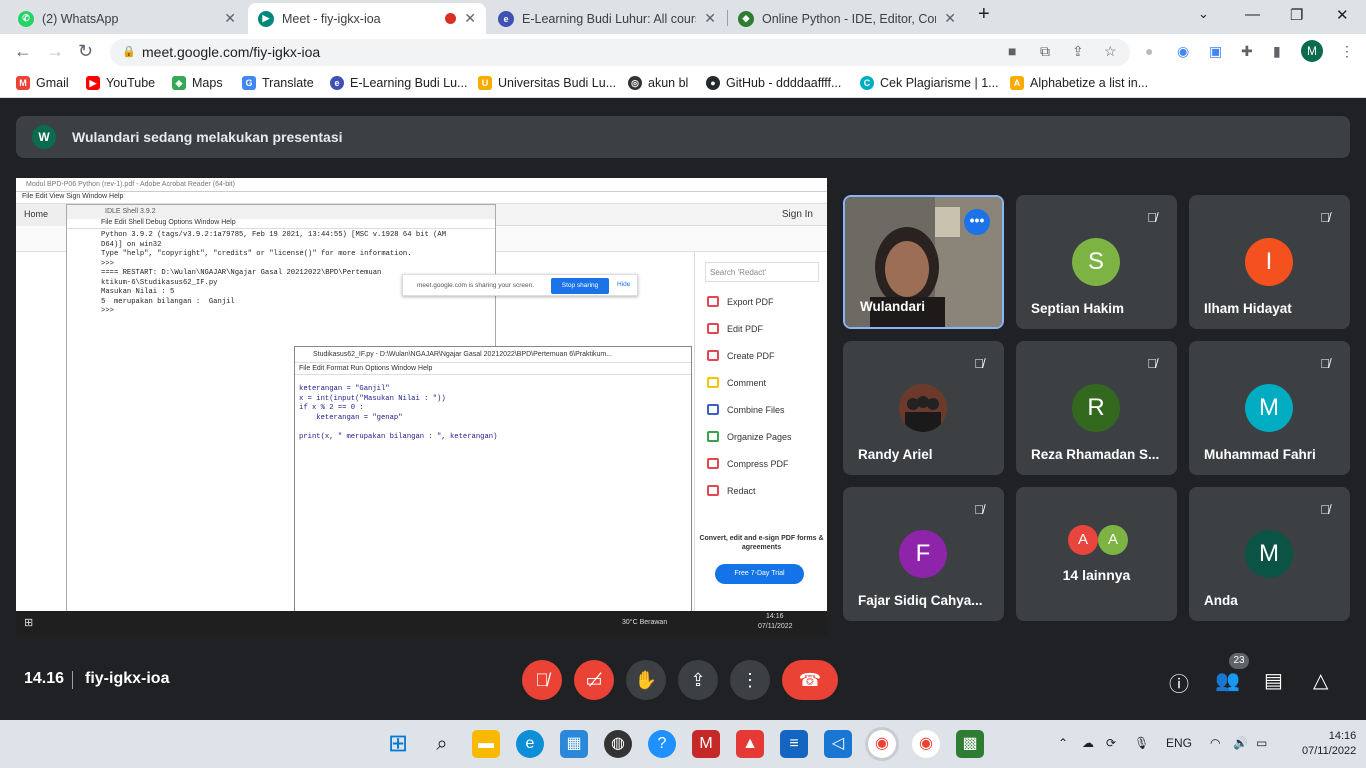 The height and width of the screenshot is (768, 1366). I want to click on camera-toggle-button: ▭̸, so click(594, 680).